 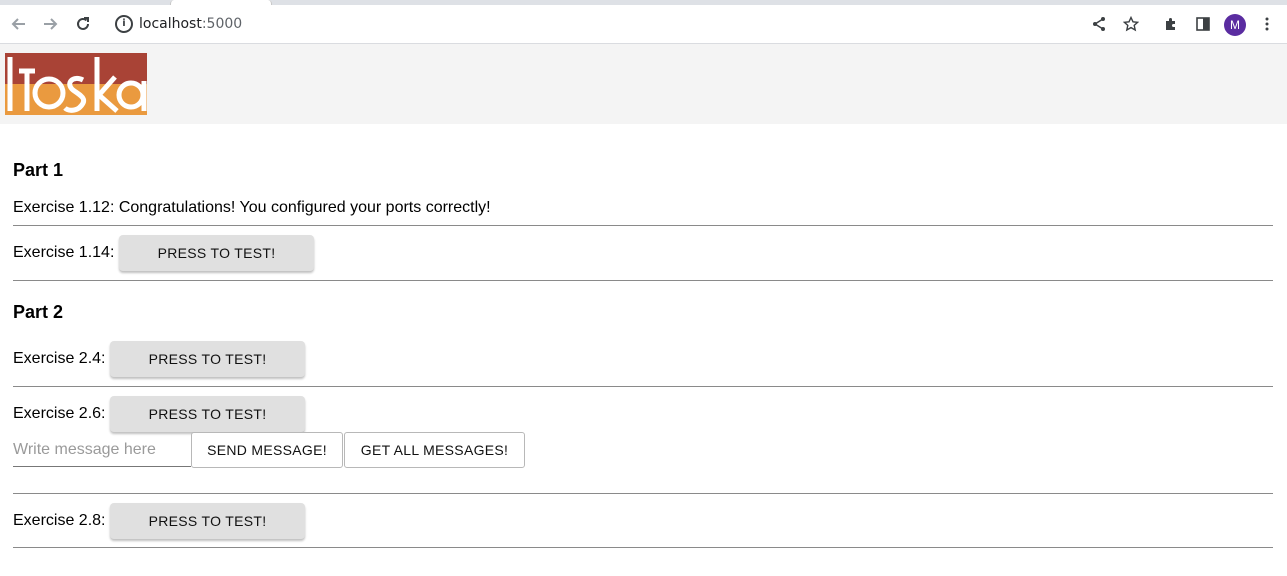 I want to click on message-input, so click(x=102, y=450).